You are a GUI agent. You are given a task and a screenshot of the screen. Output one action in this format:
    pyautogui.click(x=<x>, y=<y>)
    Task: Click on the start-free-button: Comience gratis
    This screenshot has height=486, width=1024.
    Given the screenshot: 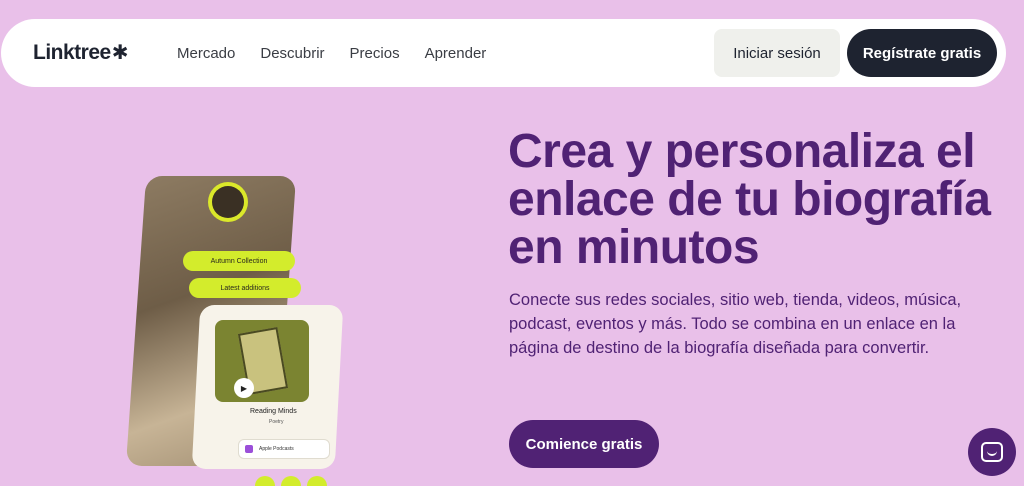 What is the action you would take?
    pyautogui.click(x=584, y=444)
    